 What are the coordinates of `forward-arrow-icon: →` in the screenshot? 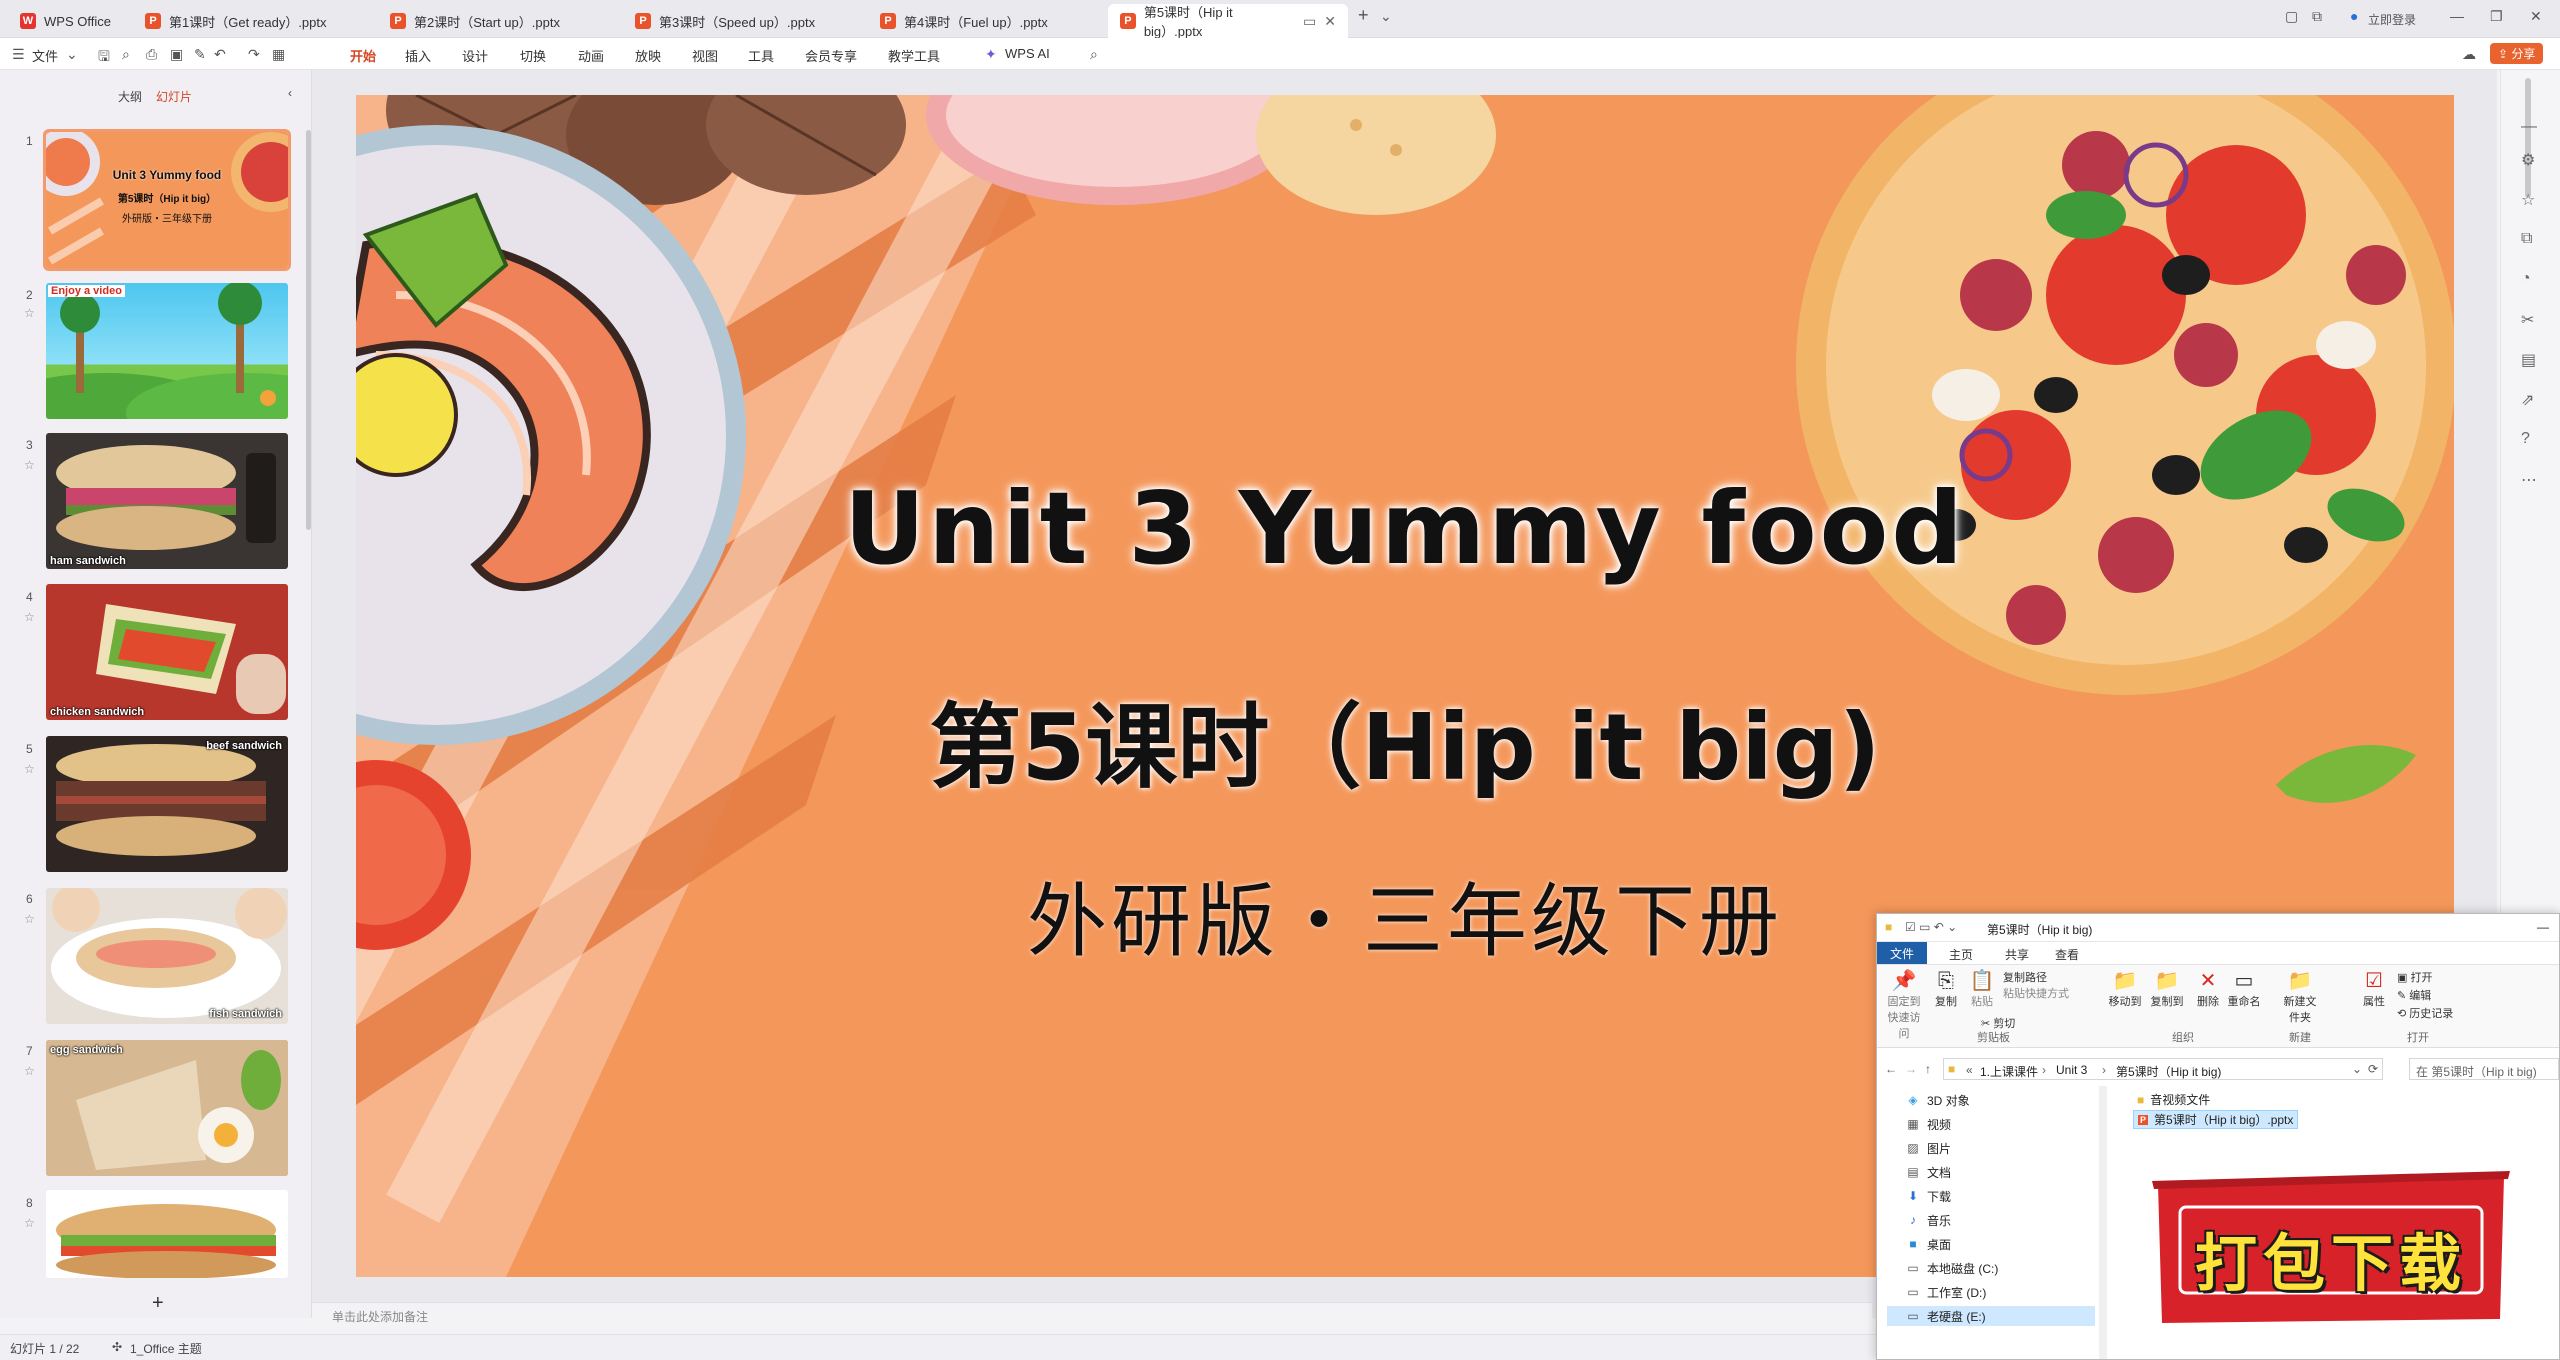 It's located at (1911, 1069).